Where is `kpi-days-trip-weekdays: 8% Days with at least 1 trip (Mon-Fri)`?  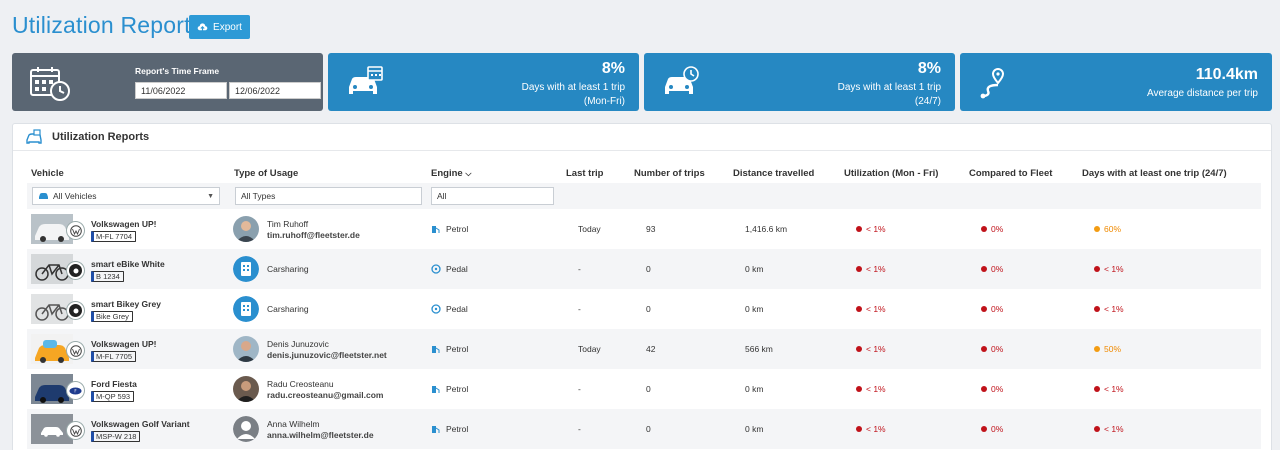 kpi-days-trip-weekdays: 8% Days with at least 1 trip (Mon-Fri) is located at coordinates (483, 82).